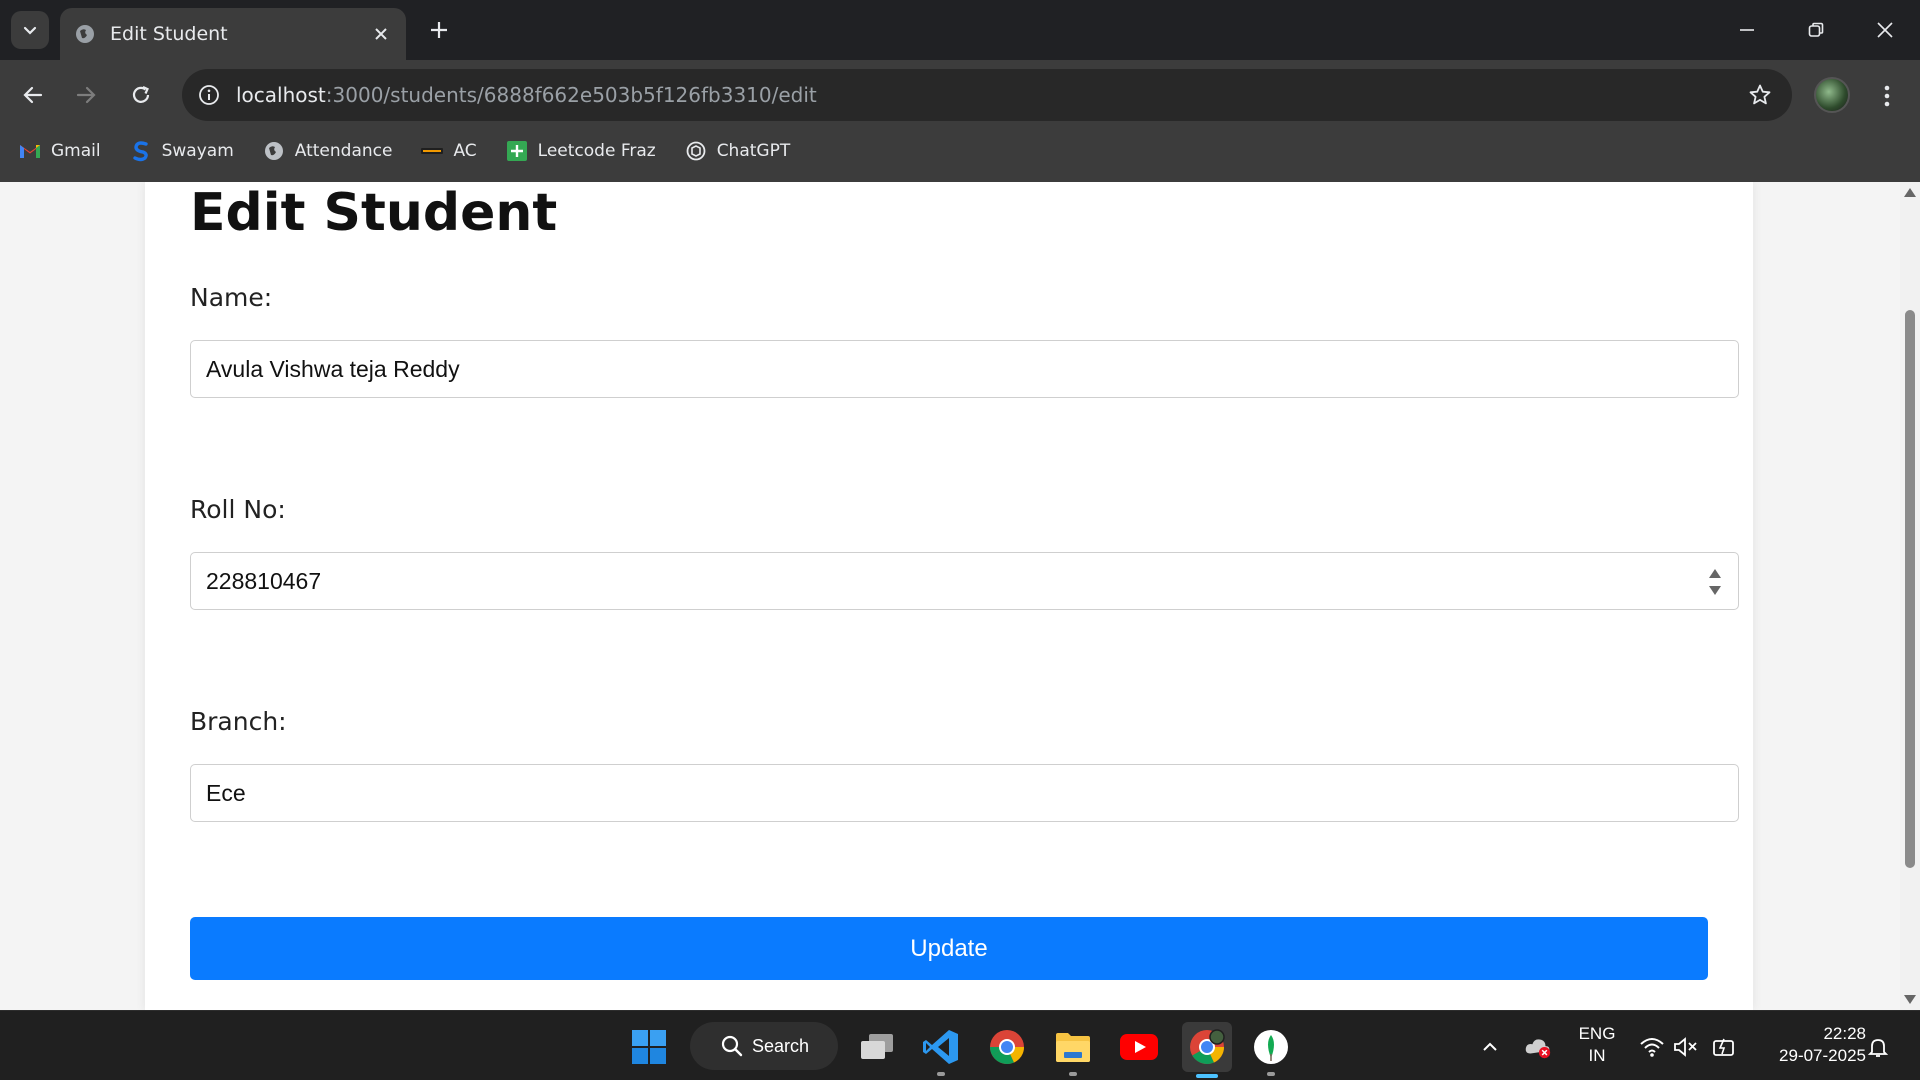  Describe the element at coordinates (343, 151) in the screenshot. I see `bookmark-label: Attendance` at that location.